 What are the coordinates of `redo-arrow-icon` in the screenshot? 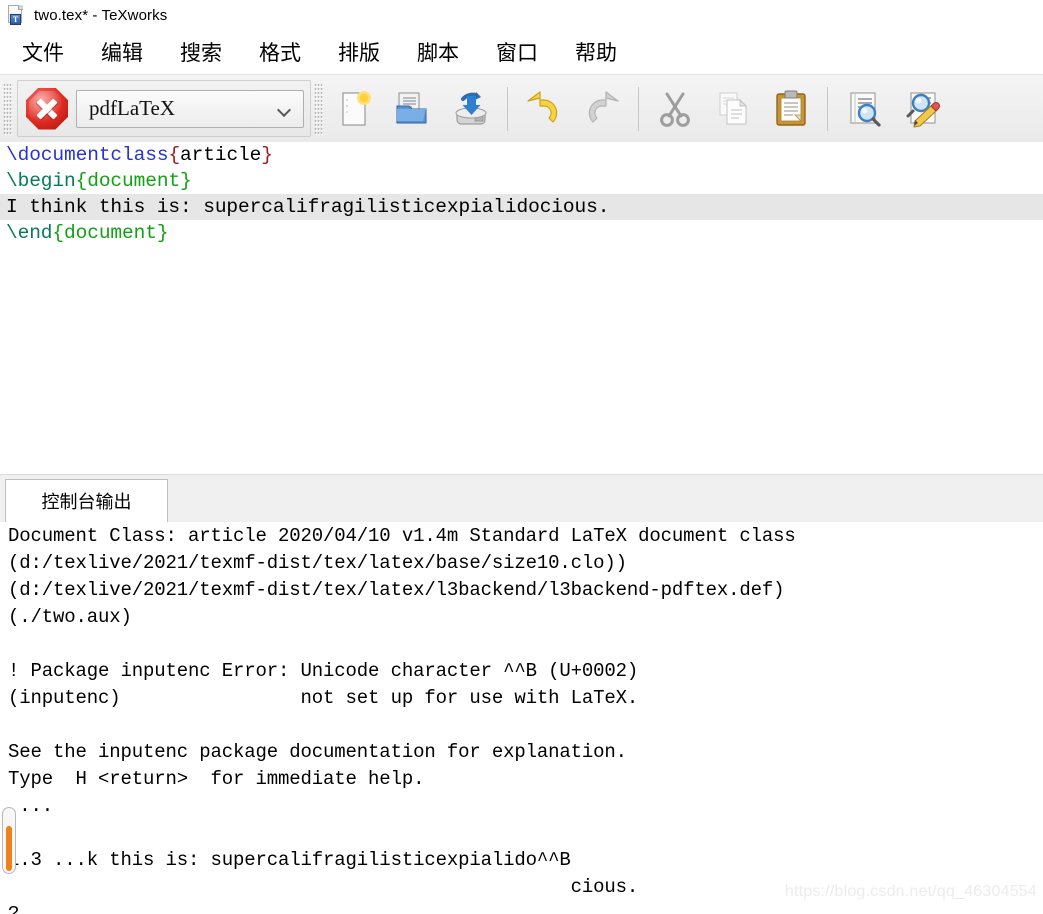 It's located at (603, 106).